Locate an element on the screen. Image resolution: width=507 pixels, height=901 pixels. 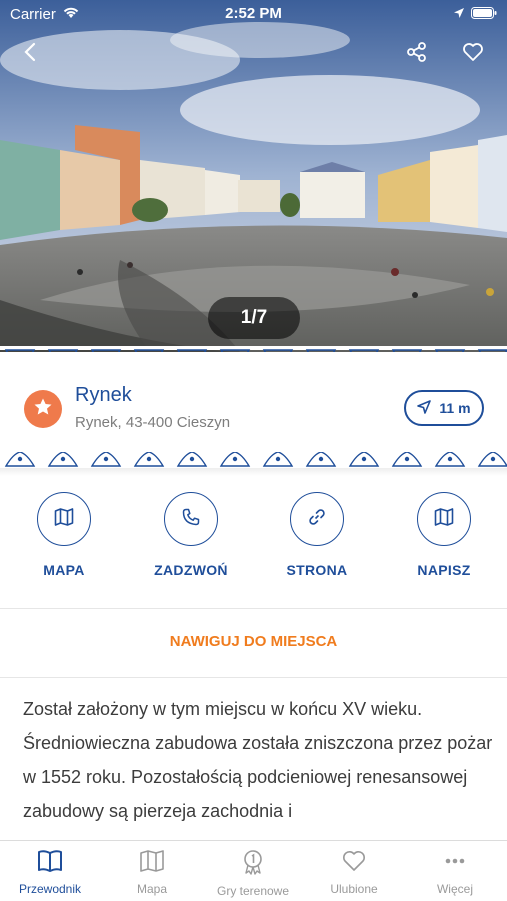
share-icon is located at coordinates (417, 54).